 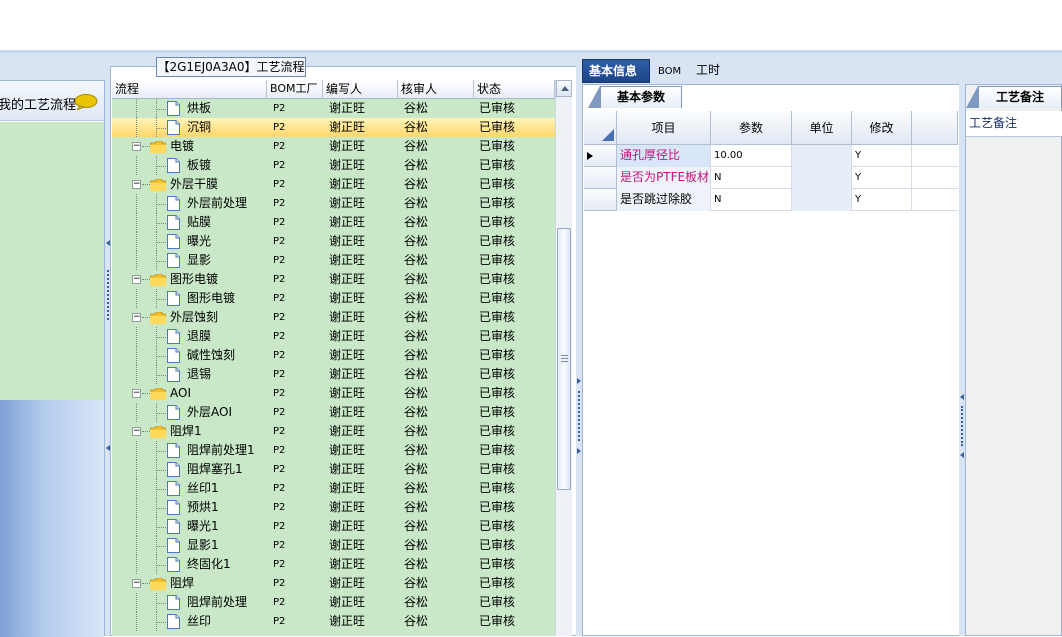 What do you see at coordinates (333, 431) in the screenshot?
I see `tree-row: − 阻焊1 P2 谢正旺 谷松 已审核` at bounding box center [333, 431].